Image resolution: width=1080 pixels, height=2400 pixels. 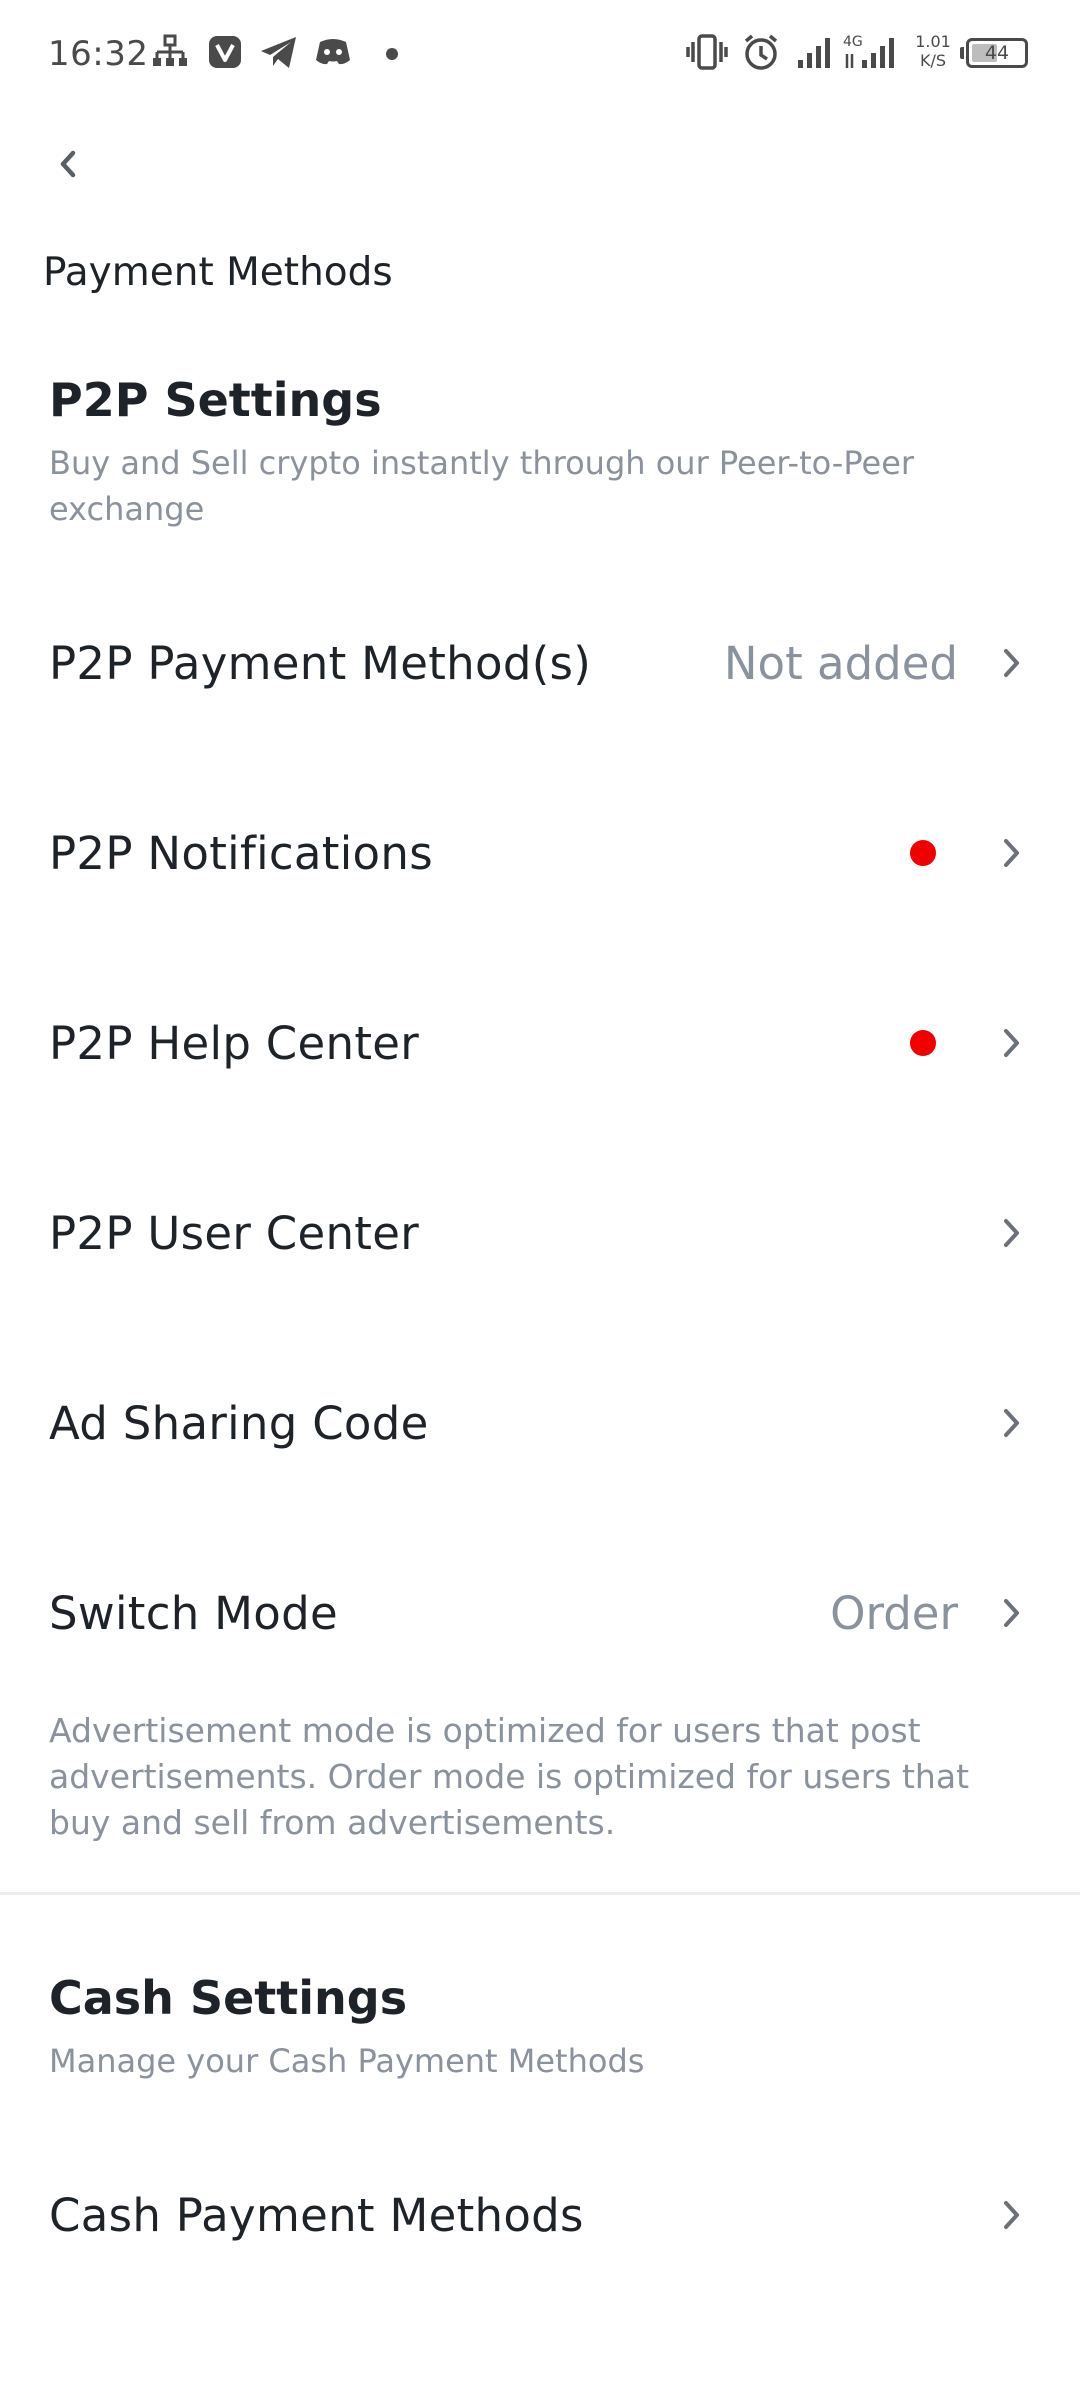 What do you see at coordinates (241, 853) in the screenshot?
I see `row-label: P2P Notifications` at bounding box center [241, 853].